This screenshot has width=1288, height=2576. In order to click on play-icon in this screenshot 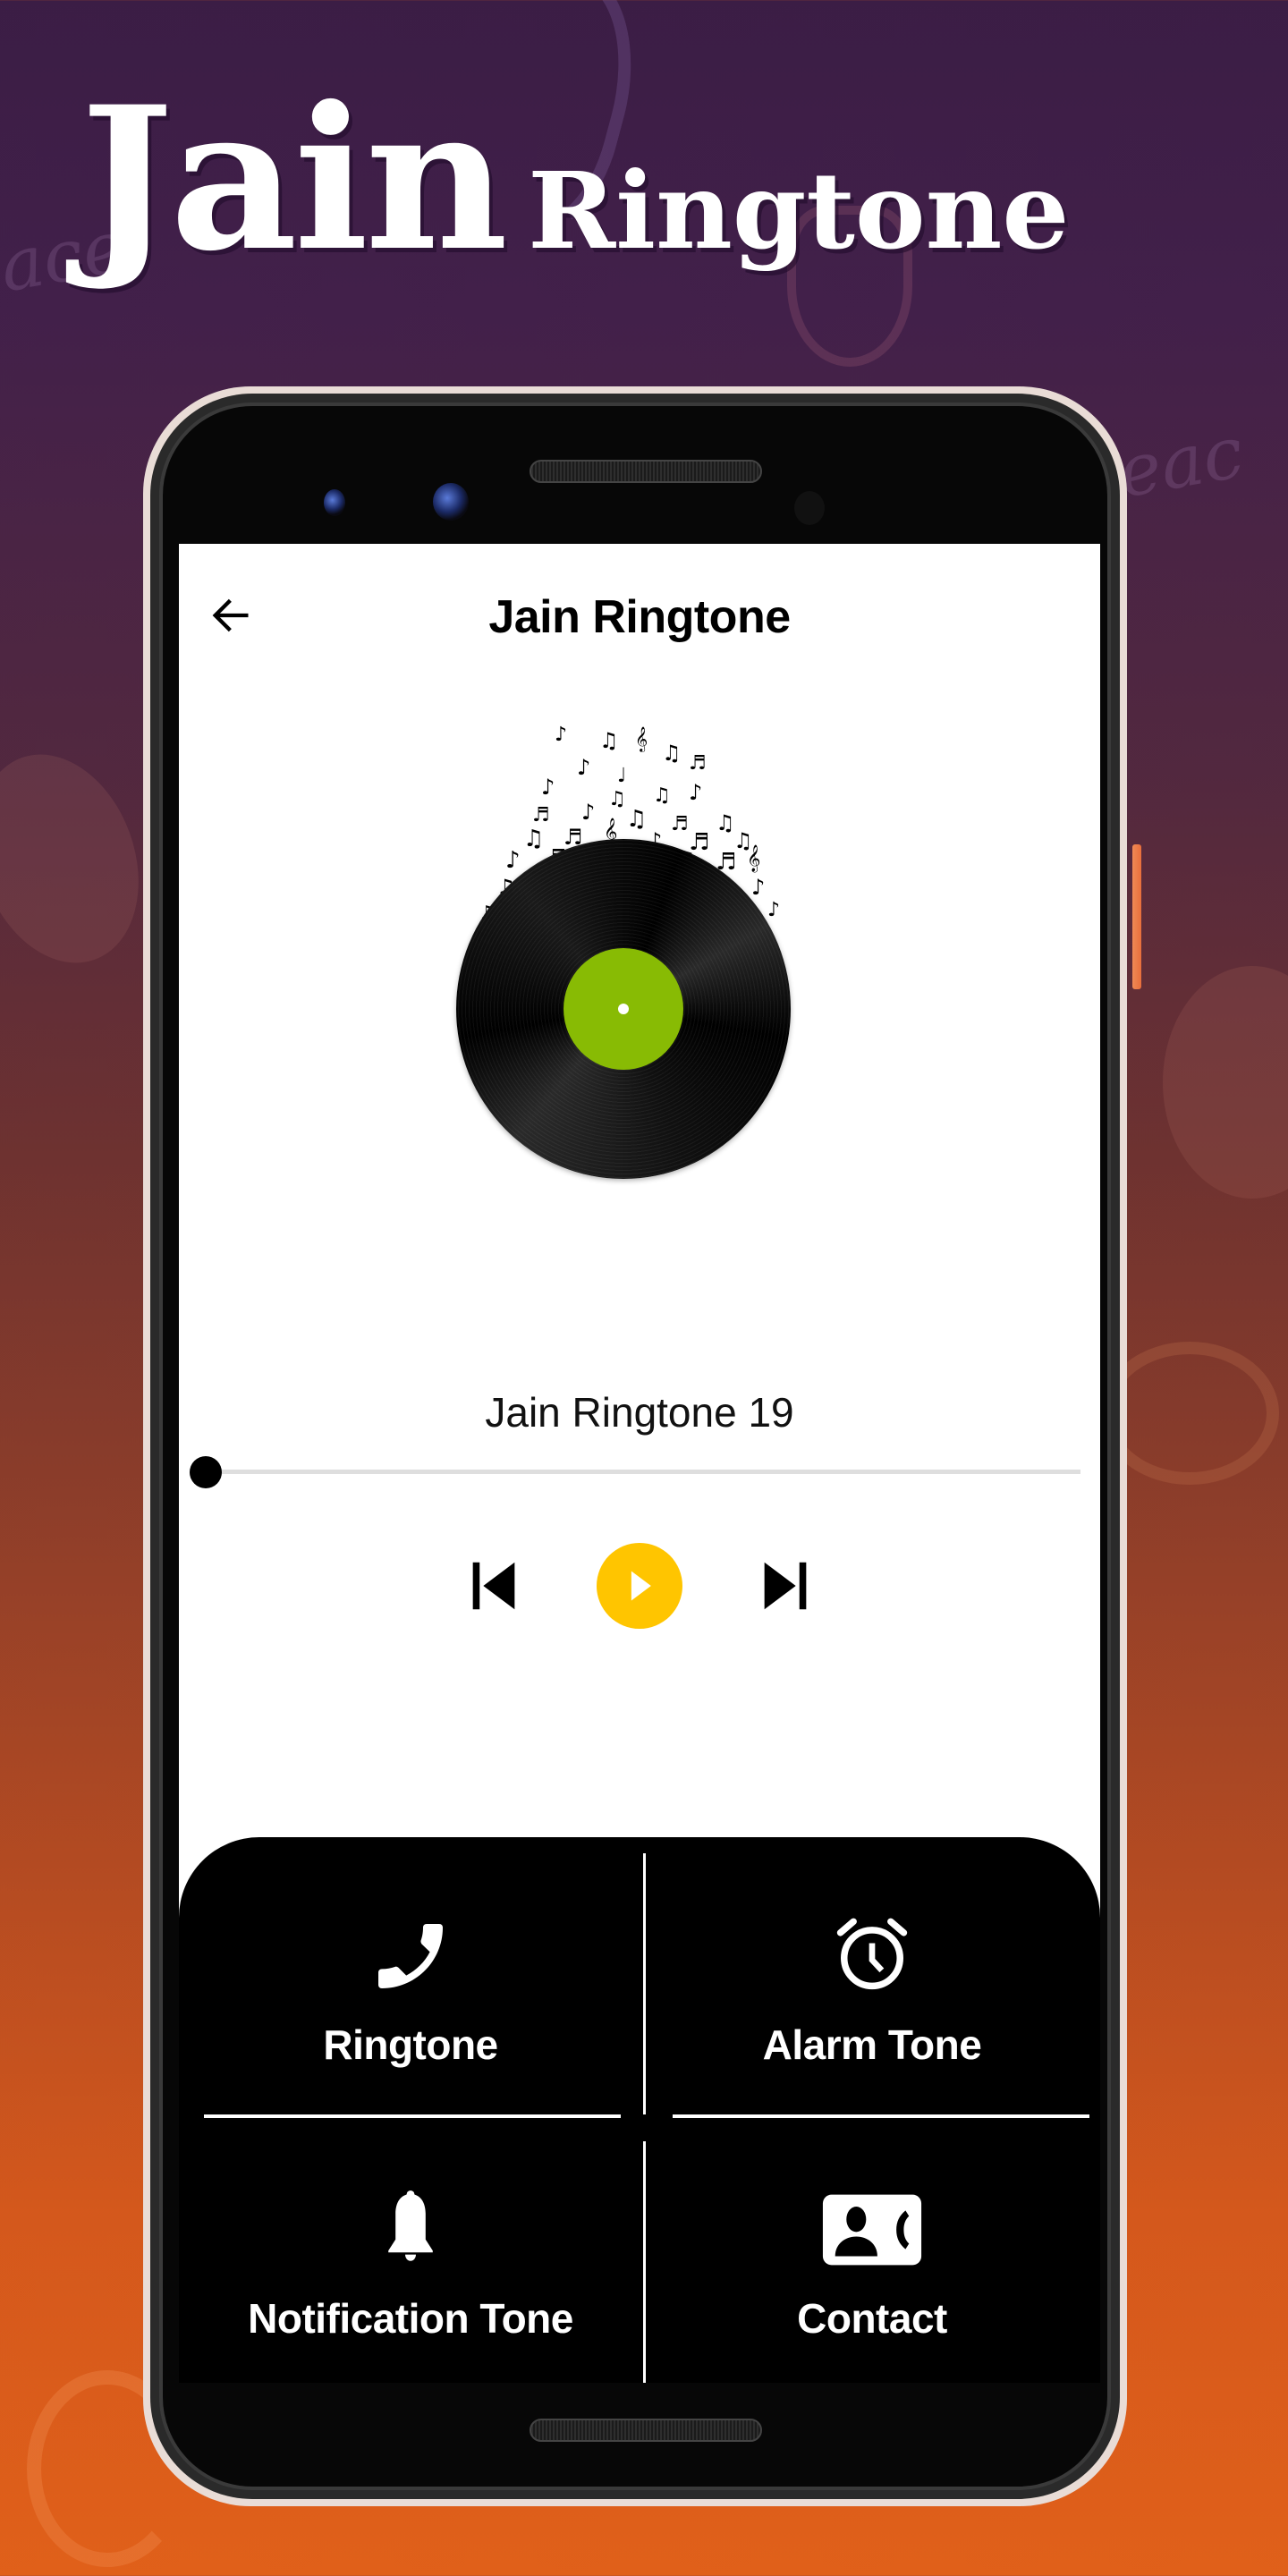, I will do `click(641, 1586)`.